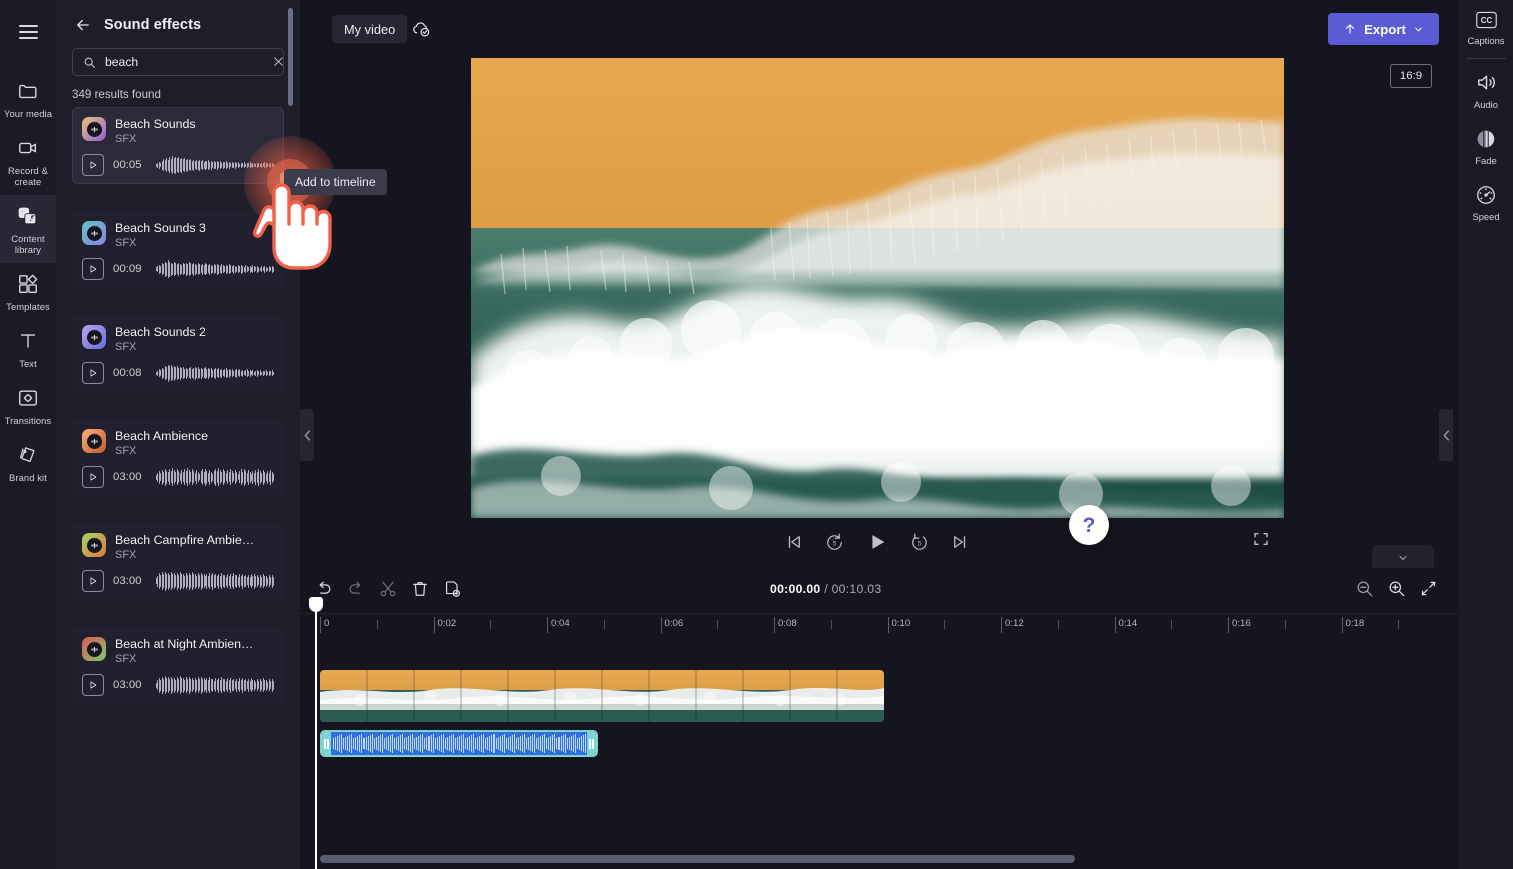 This screenshot has height=869, width=1513. What do you see at coordinates (178, 665) in the screenshot?
I see `sound-effect-card: Beach at Night Ambien… SFX 03:00` at bounding box center [178, 665].